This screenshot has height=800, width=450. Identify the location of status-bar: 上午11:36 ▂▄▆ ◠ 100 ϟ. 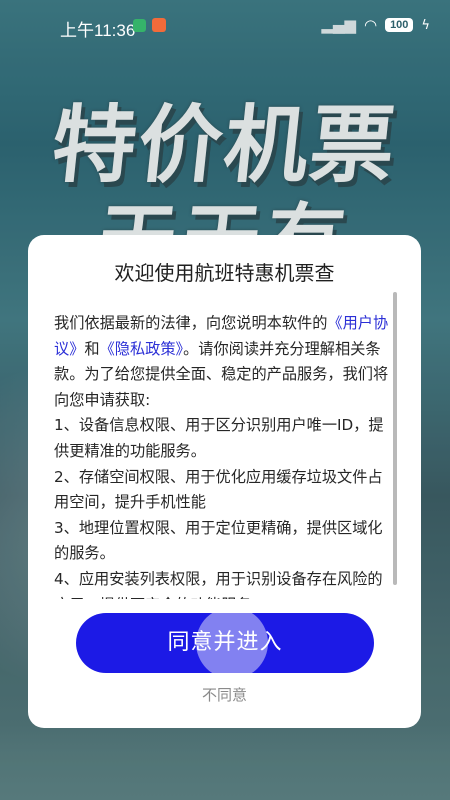
(225, 25).